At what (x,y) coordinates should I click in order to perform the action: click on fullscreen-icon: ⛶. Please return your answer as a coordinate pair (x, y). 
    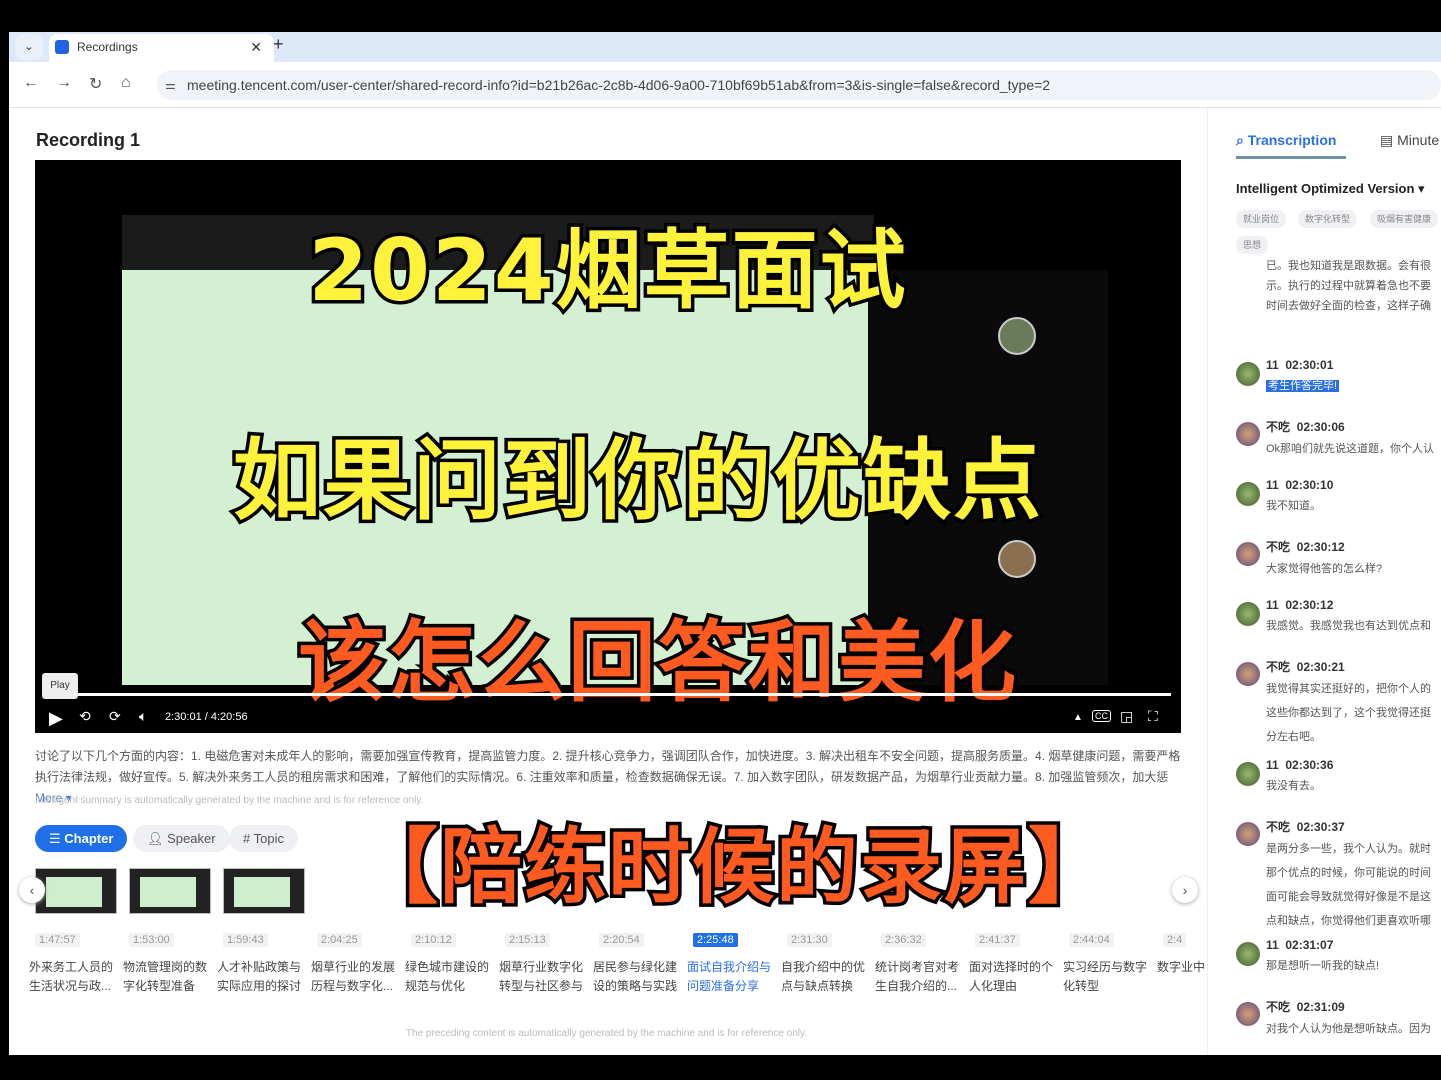
    Looking at the image, I should click on (1153, 716).